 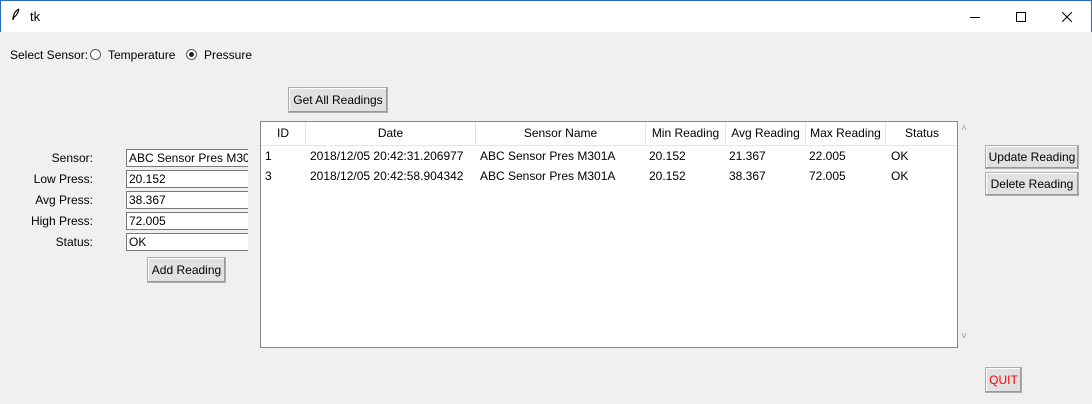 What do you see at coordinates (74, 242) in the screenshot?
I see `status-label: Status:` at bounding box center [74, 242].